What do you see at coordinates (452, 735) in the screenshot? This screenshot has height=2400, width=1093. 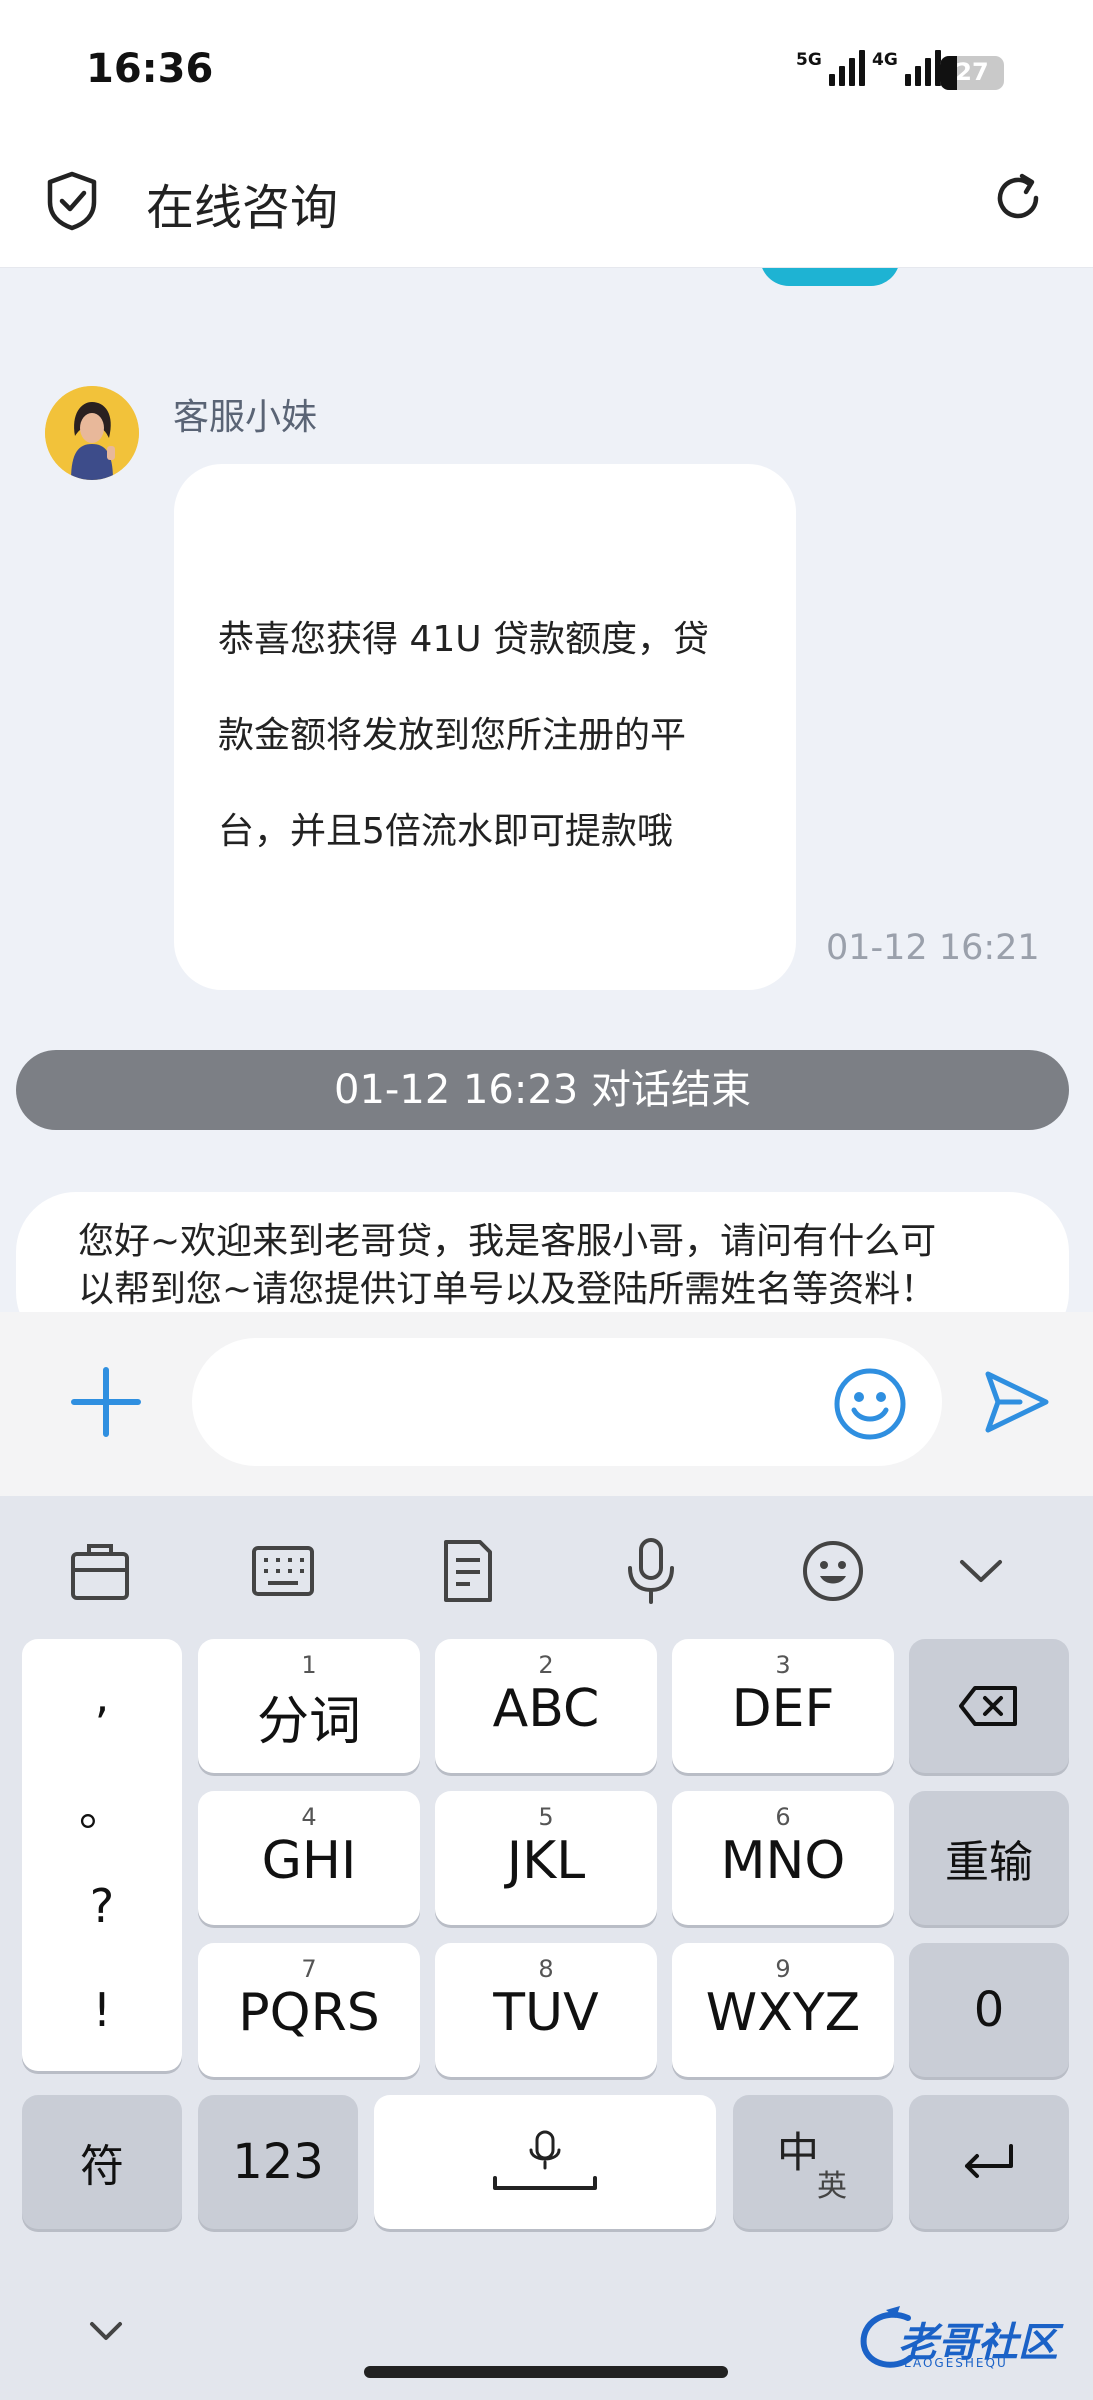 I see `message-line: 款金额将发放到您所注册的平` at bounding box center [452, 735].